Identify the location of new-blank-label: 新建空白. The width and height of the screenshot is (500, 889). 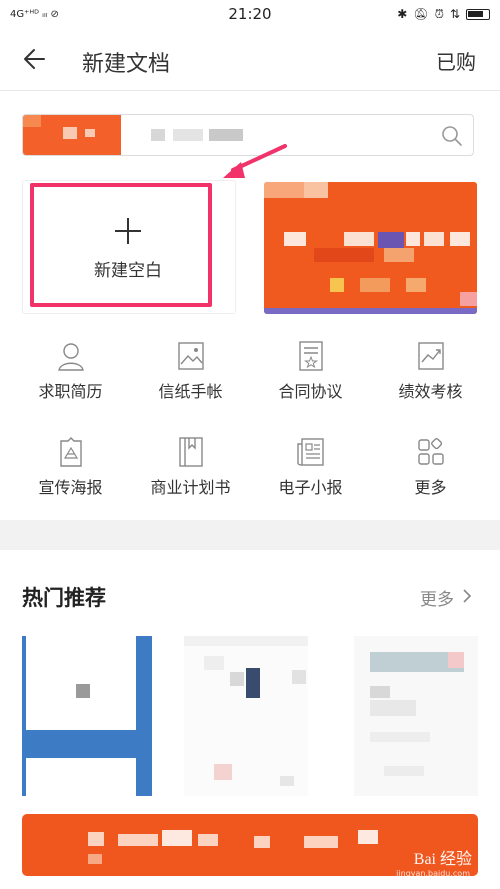
(128, 271).